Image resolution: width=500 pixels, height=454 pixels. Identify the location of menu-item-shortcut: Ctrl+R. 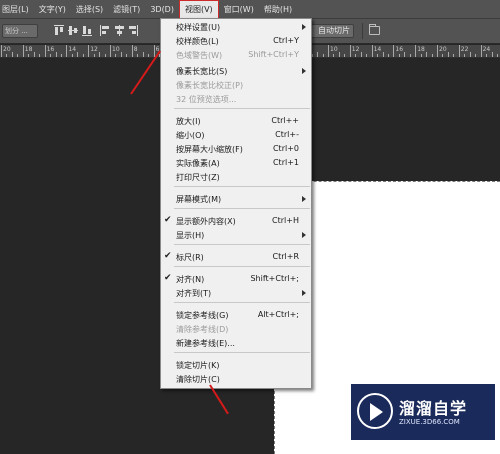
(286, 256).